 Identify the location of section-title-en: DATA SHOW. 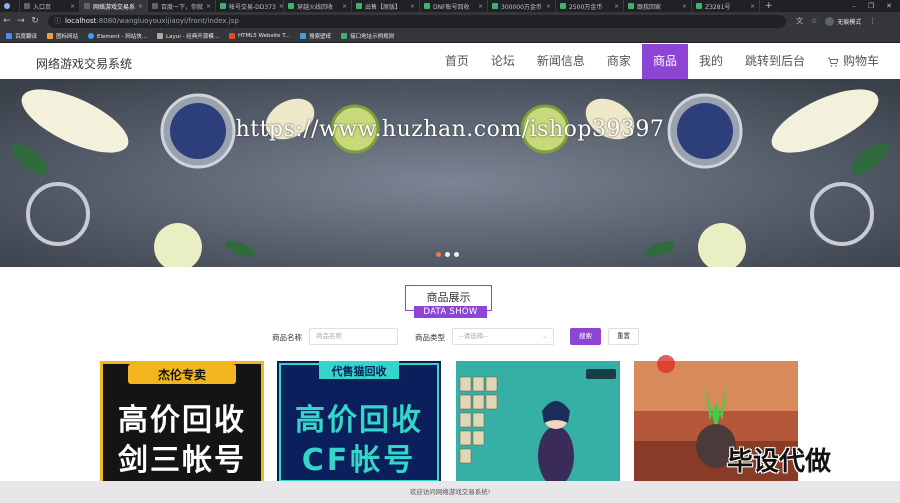
(450, 312).